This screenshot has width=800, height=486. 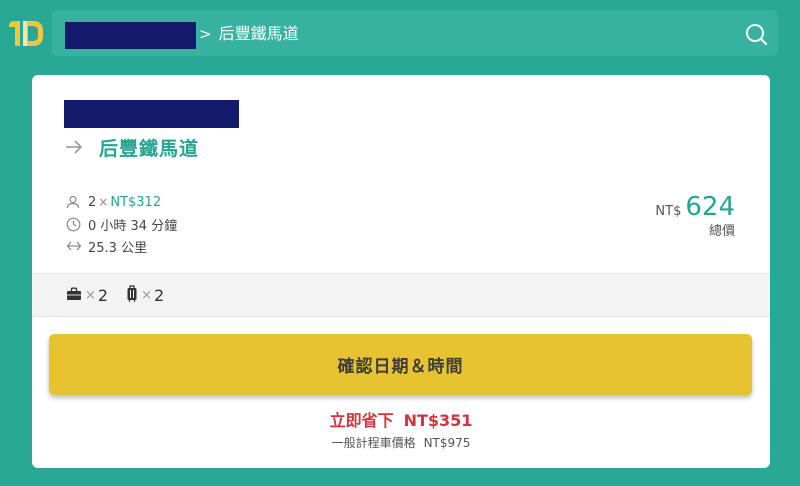 I want to click on trip-details: 2 × NT$312 0 小時 34 分鐘 25.3 公里, so click(x=121, y=224).